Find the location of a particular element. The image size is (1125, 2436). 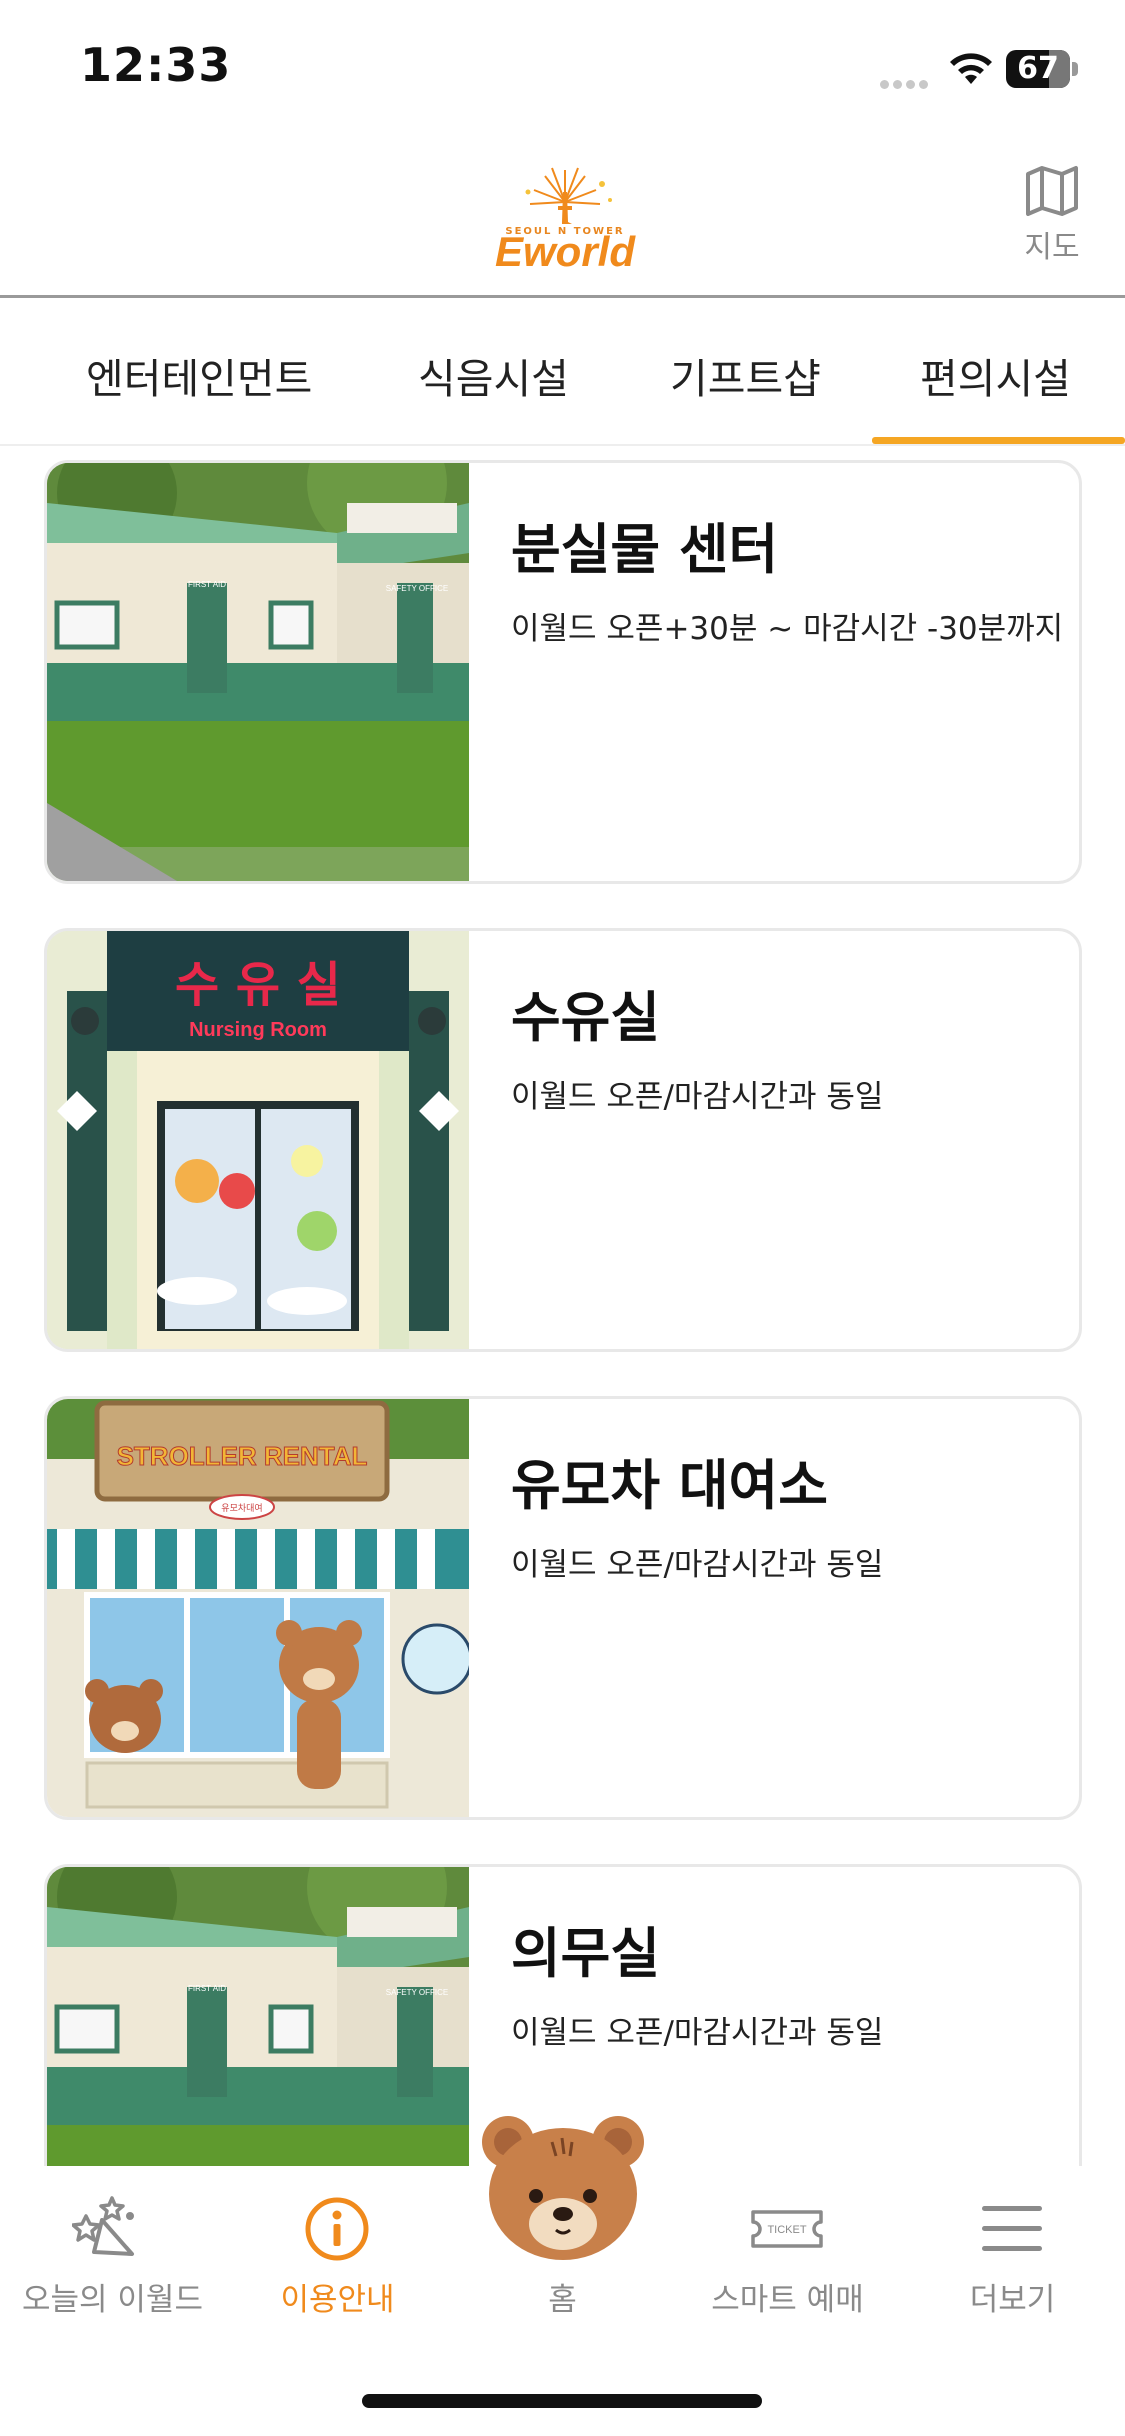

battery-icon: 67 is located at coordinates (1038, 69).